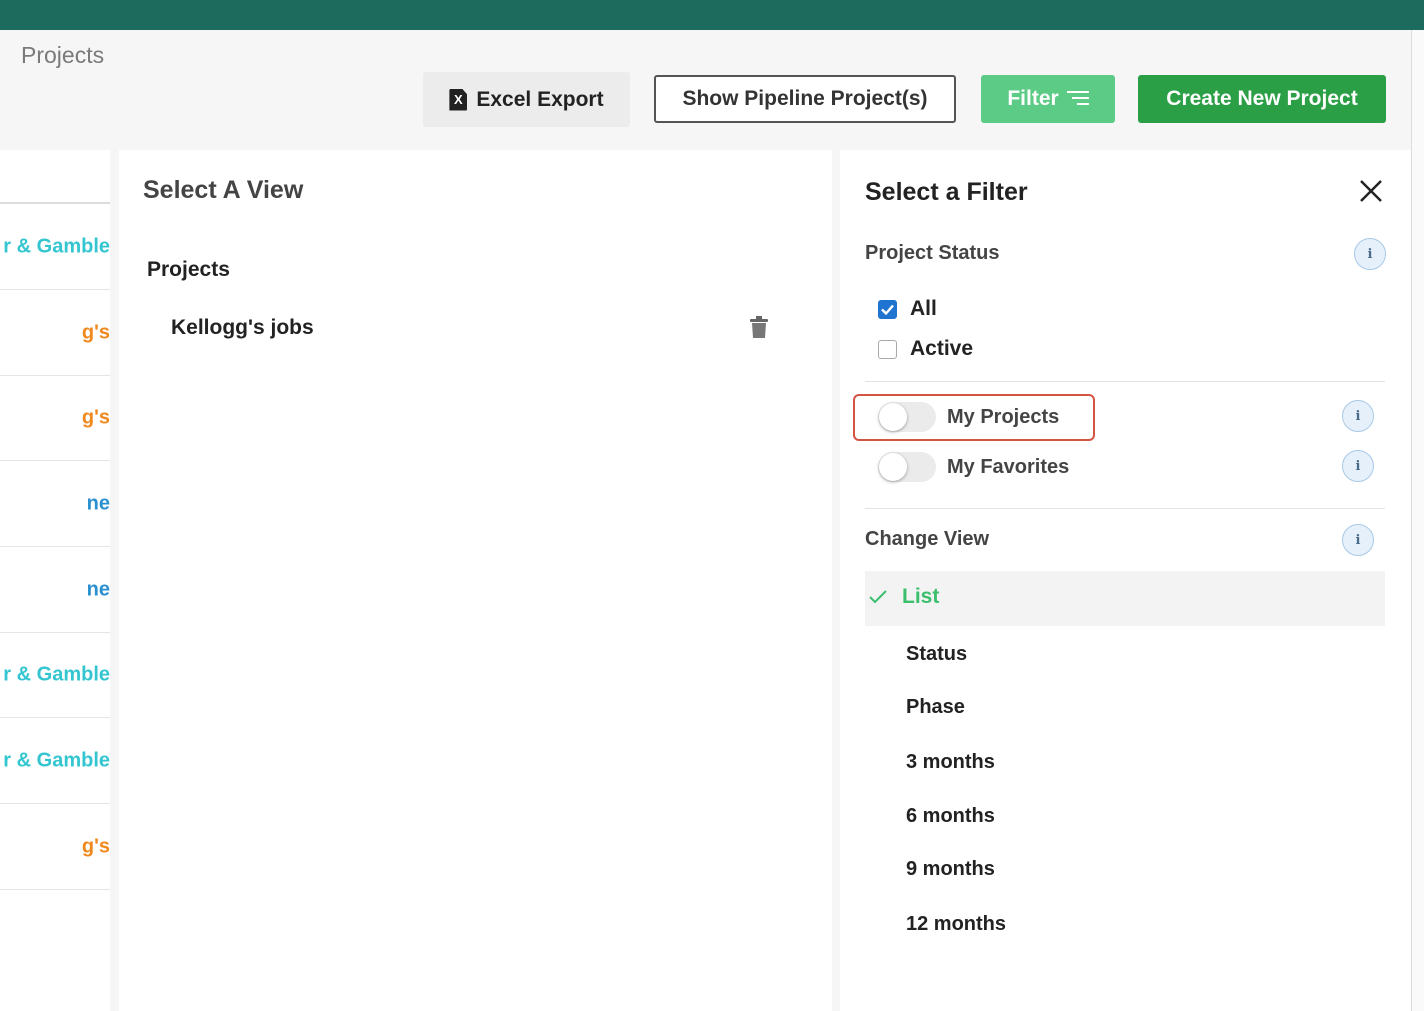 Image resolution: width=1424 pixels, height=1011 pixels. I want to click on filter-lines-icon, so click(1077, 98).